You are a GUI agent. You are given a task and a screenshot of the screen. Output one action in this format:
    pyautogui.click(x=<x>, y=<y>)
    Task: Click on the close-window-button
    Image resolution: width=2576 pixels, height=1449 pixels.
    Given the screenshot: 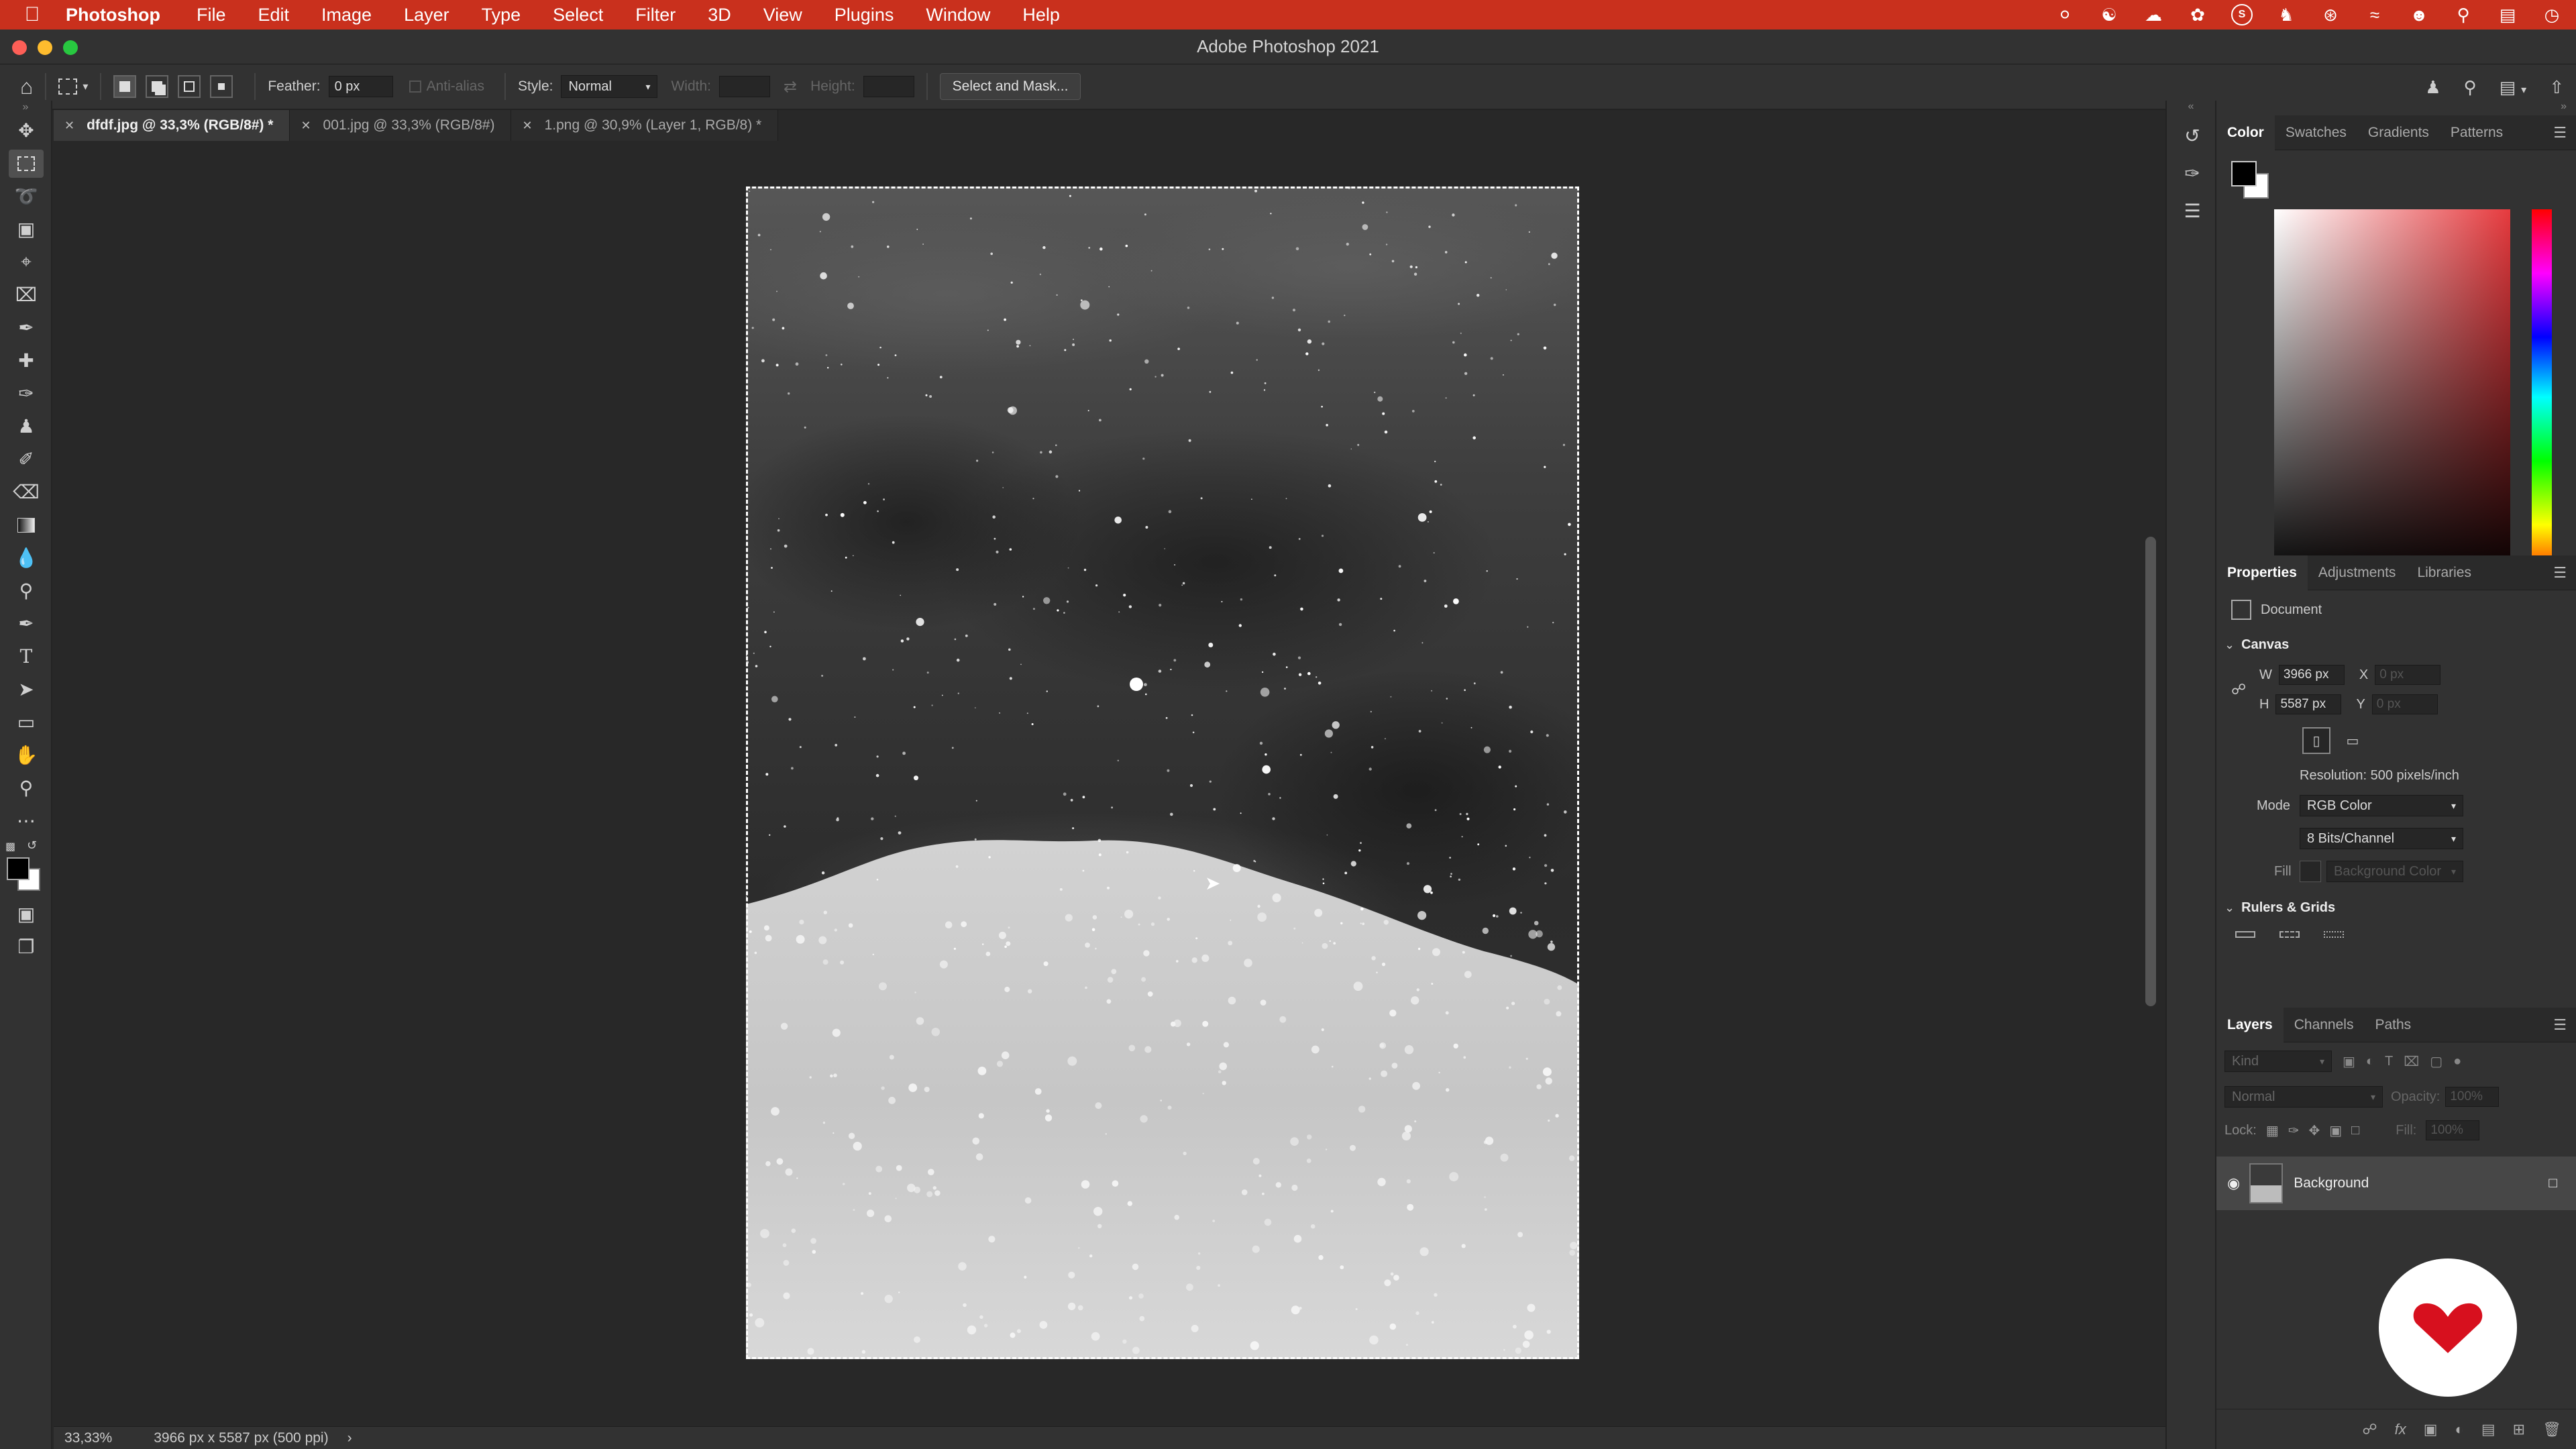 What is the action you would take?
    pyautogui.click(x=19, y=47)
    